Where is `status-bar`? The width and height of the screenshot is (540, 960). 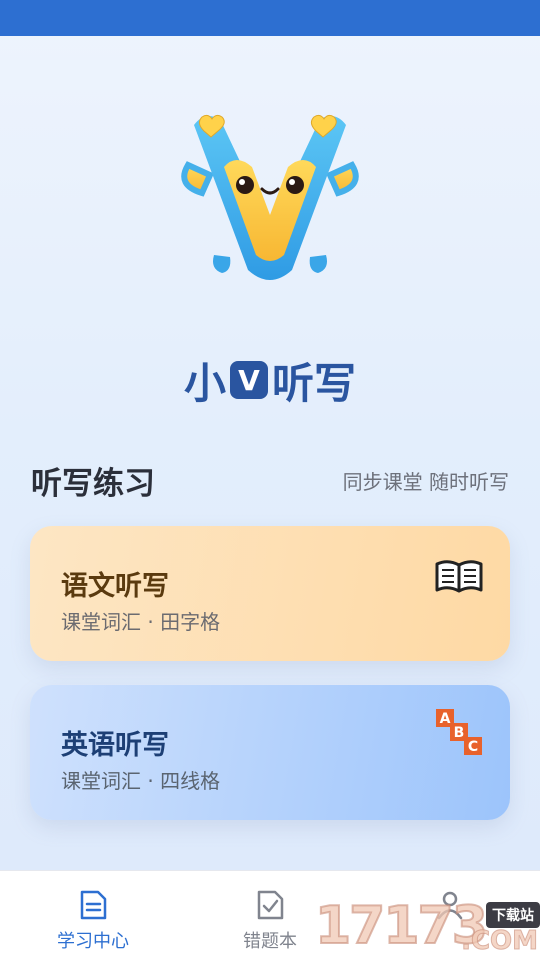
status-bar is located at coordinates (270, 18).